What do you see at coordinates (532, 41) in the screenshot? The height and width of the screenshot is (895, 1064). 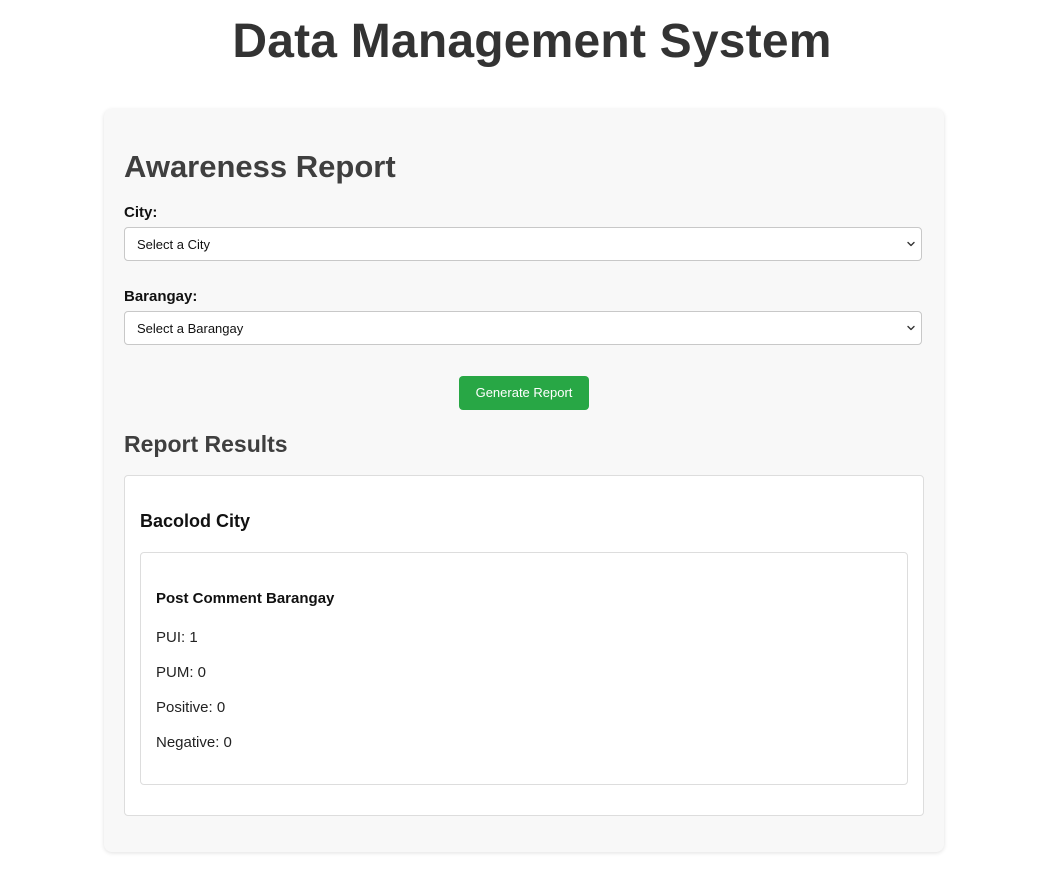 I see `page-title: Data Management System` at bounding box center [532, 41].